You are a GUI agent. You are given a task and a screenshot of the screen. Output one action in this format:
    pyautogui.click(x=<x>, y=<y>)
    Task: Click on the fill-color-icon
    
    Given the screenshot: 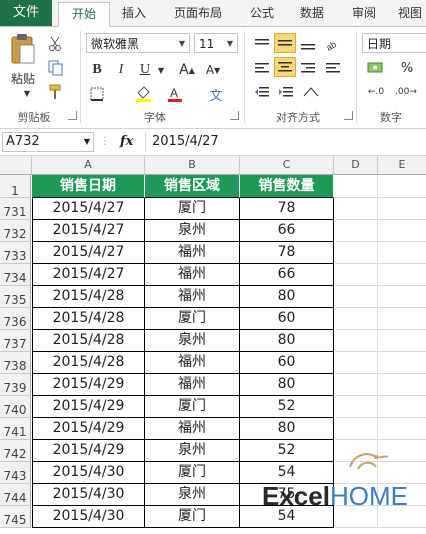 What is the action you would take?
    pyautogui.click(x=144, y=94)
    